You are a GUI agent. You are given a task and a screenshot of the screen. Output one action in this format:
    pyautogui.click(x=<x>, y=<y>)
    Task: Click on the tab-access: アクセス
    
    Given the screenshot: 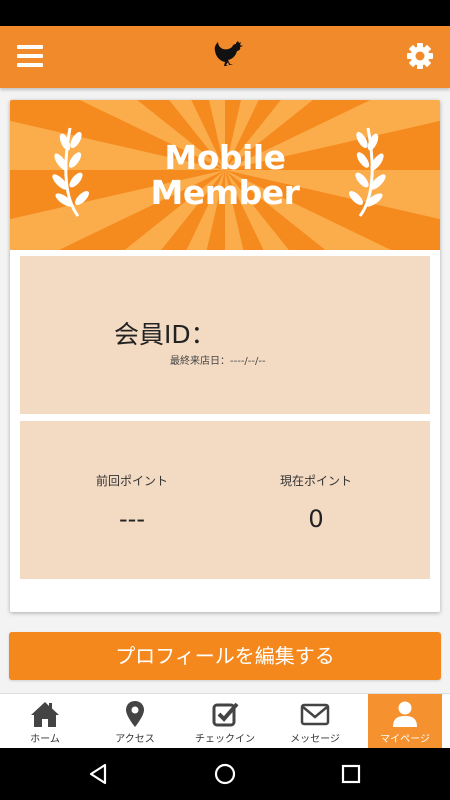 What is the action you would take?
    pyautogui.click(x=135, y=721)
    